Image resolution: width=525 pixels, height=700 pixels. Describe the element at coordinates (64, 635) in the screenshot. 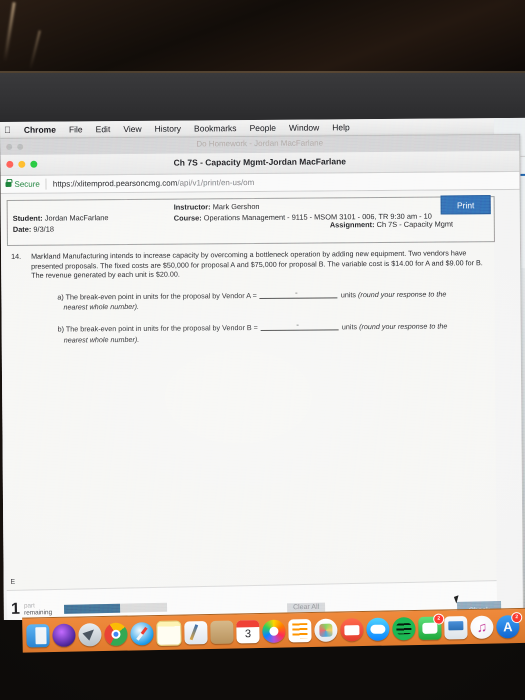

I see `siri-icon` at that location.